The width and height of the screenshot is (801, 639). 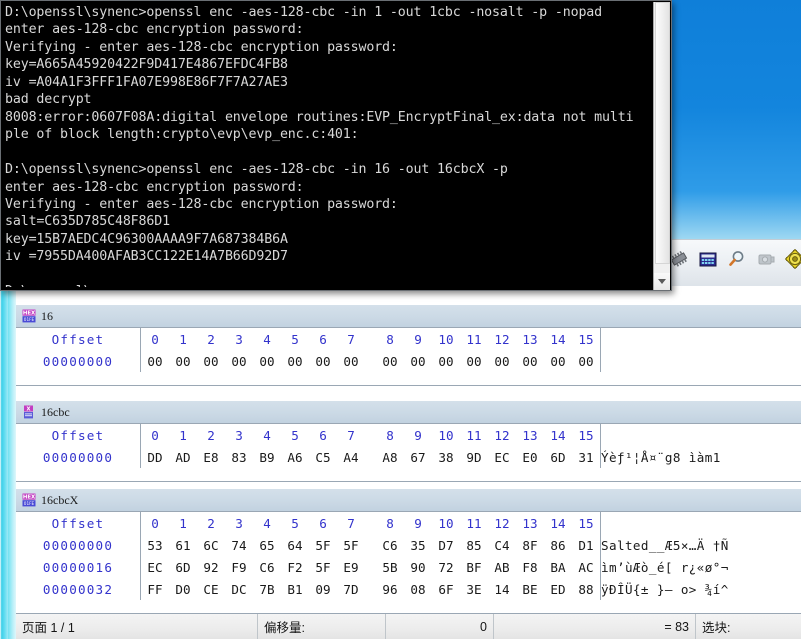 I want to click on hex-cell: BE, so click(x=530, y=589).